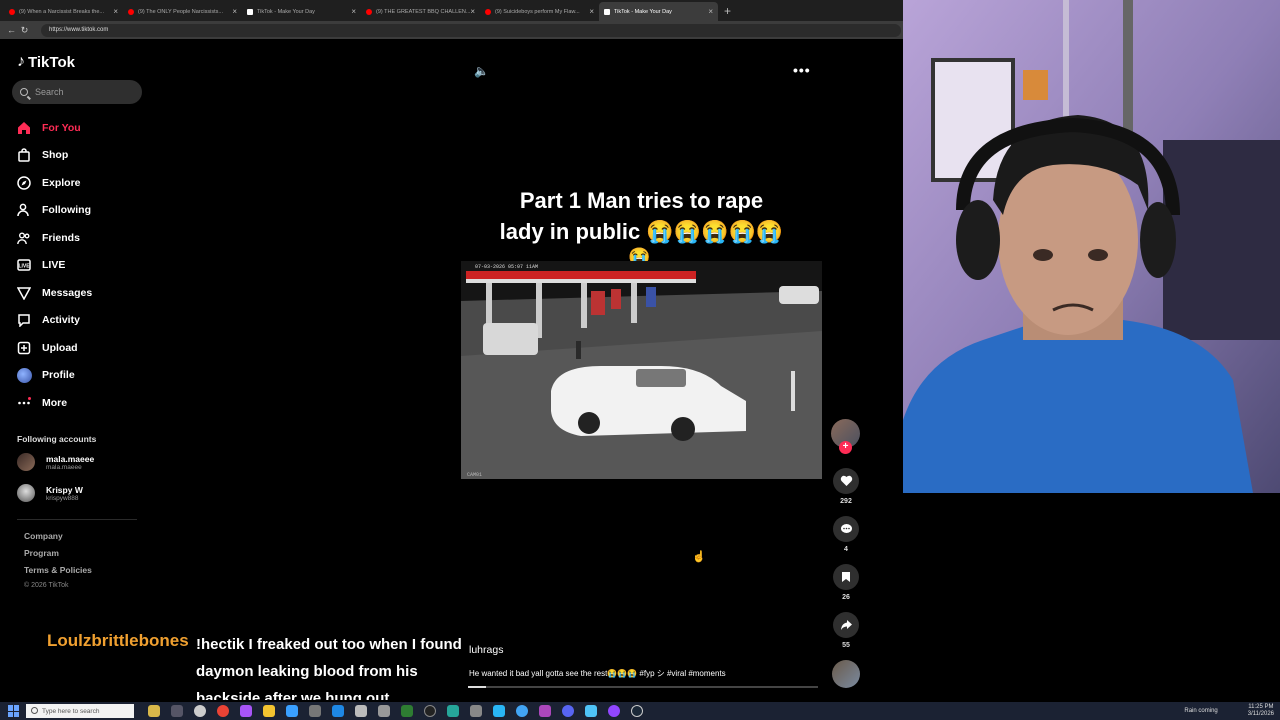  I want to click on reload-icon: ↻, so click(24, 30).